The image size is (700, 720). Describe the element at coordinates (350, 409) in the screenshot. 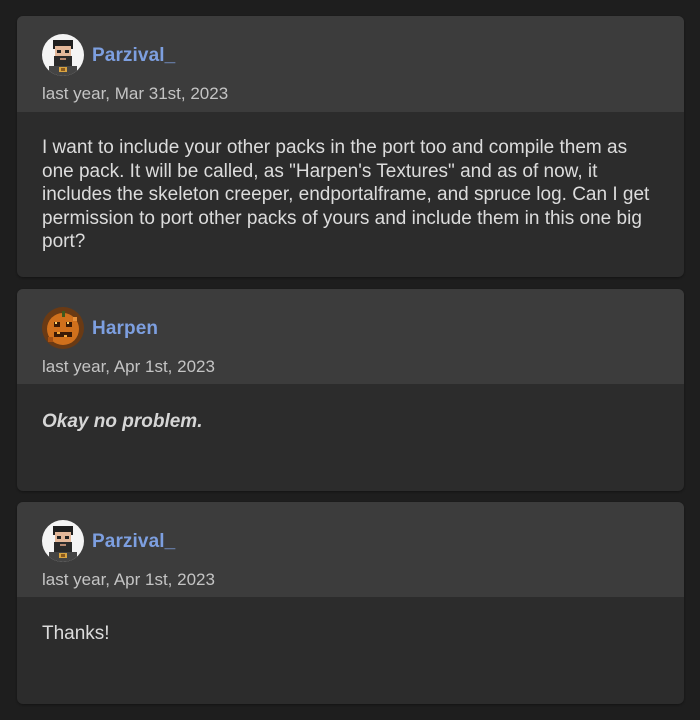

I see `comment-body: Okay no problem.` at that location.